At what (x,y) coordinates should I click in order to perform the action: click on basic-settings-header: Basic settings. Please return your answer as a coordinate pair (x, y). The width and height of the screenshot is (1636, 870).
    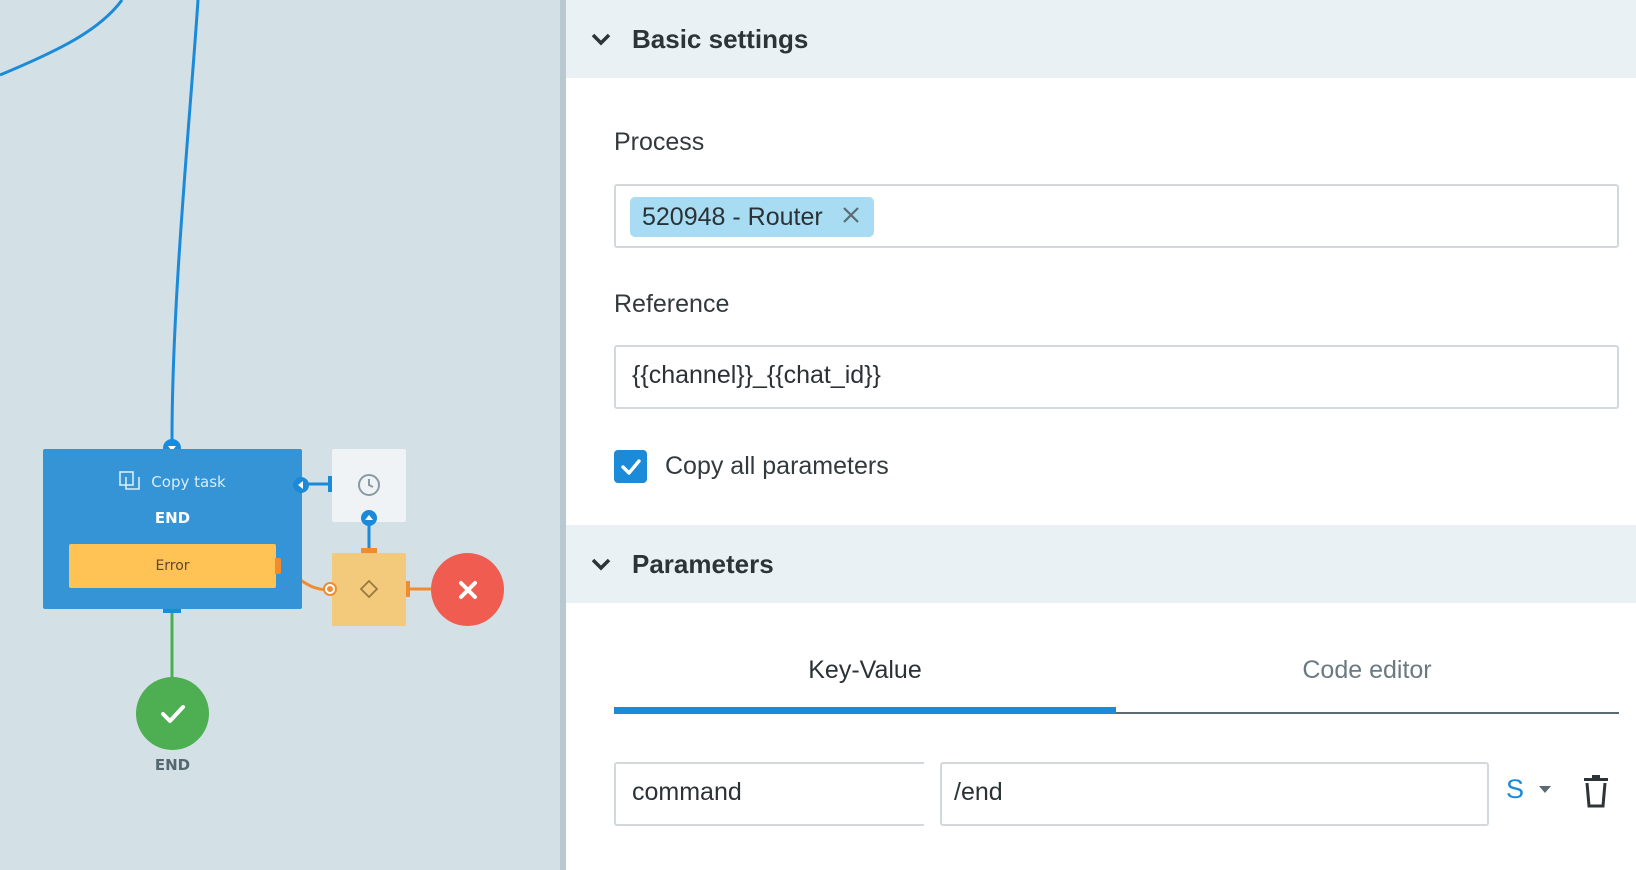
    Looking at the image, I should click on (1101, 39).